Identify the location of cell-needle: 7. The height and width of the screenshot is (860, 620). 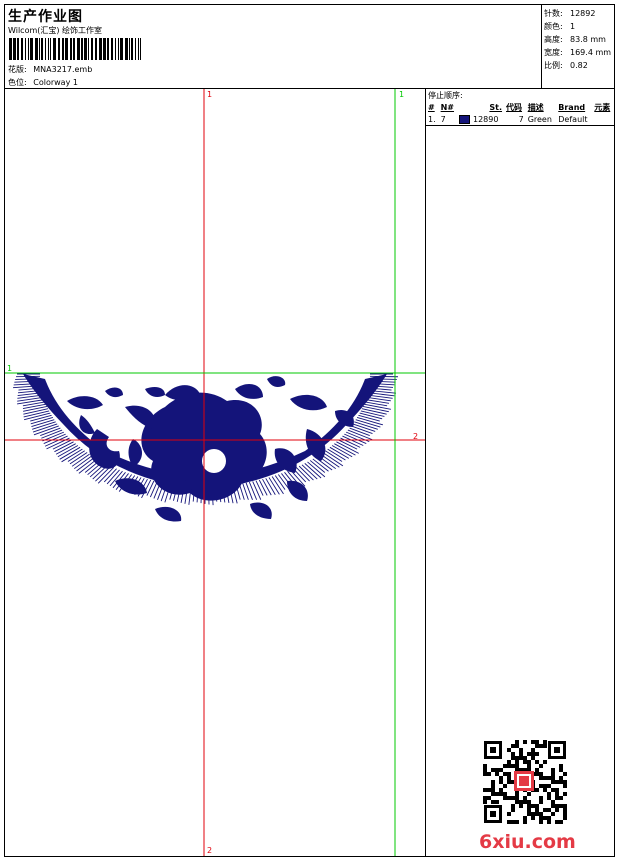
(448, 119).